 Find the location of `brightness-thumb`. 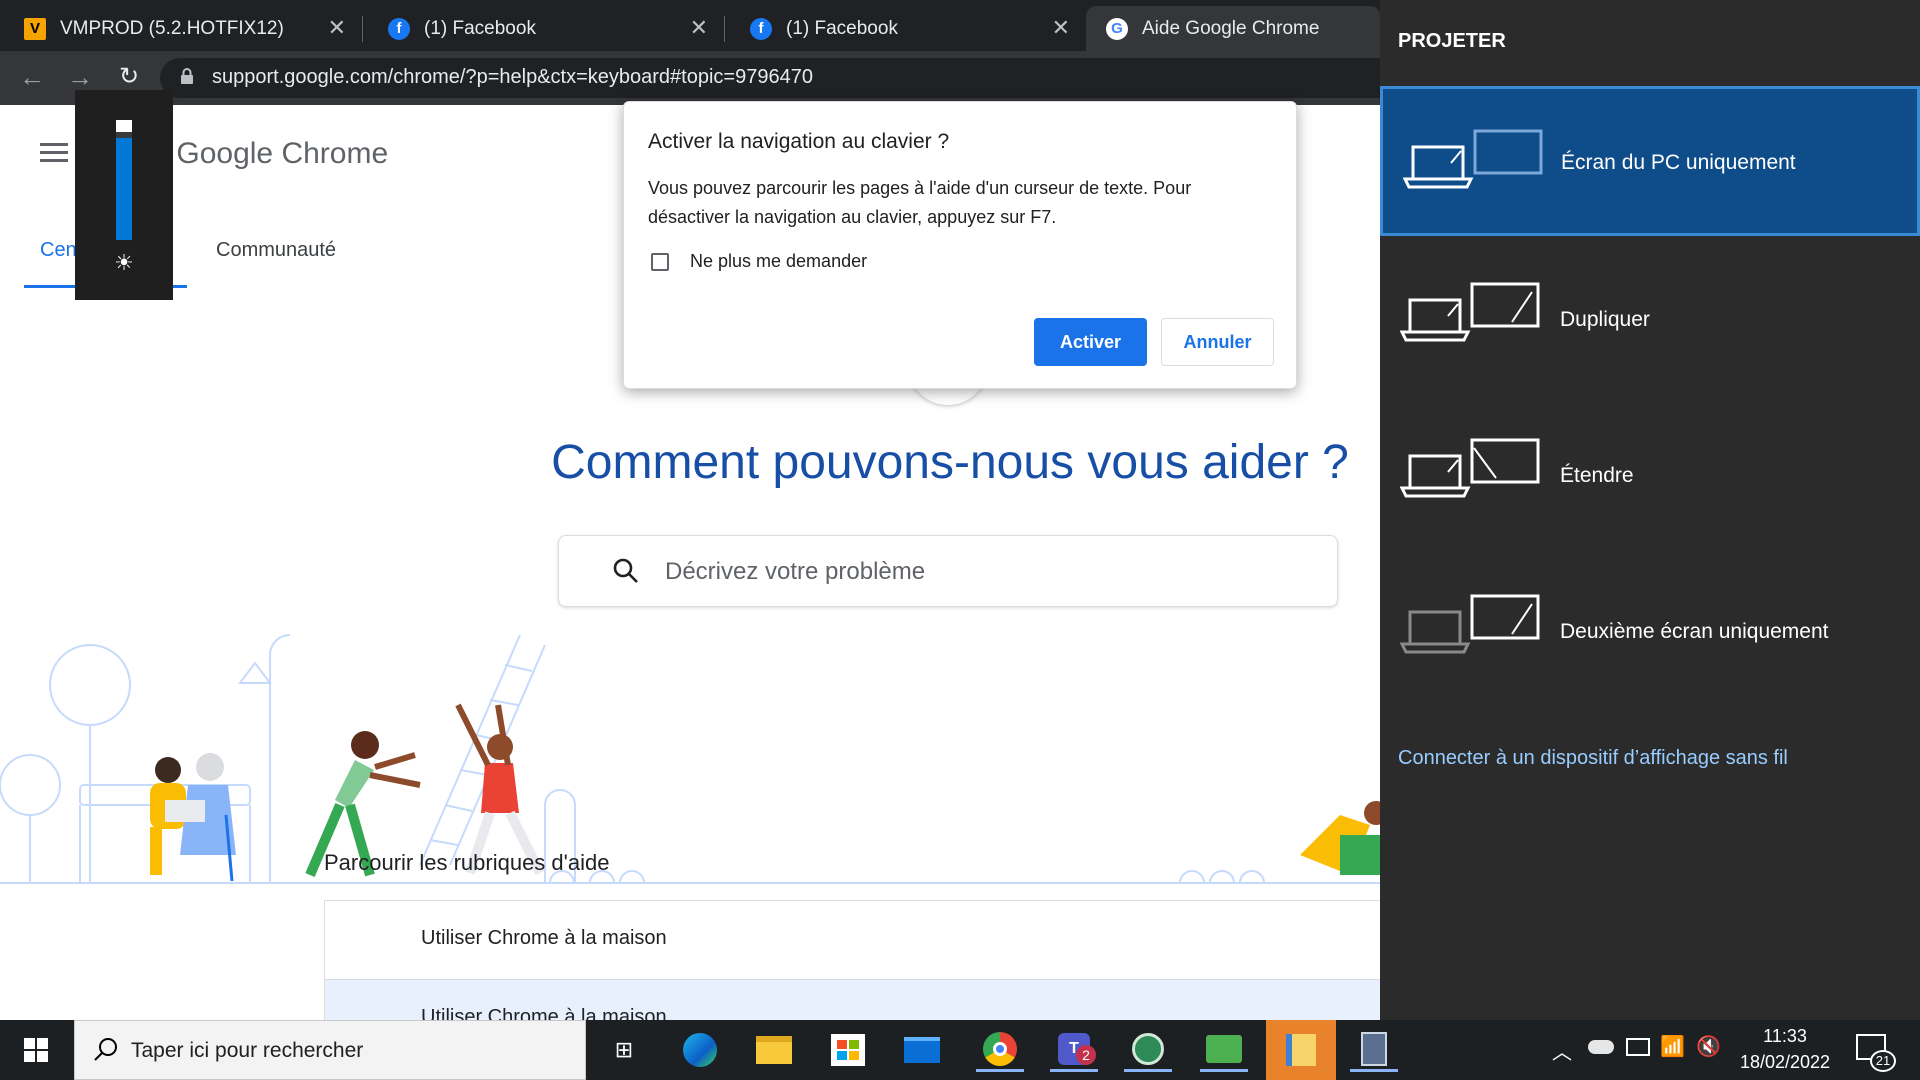

brightness-thumb is located at coordinates (124, 126).